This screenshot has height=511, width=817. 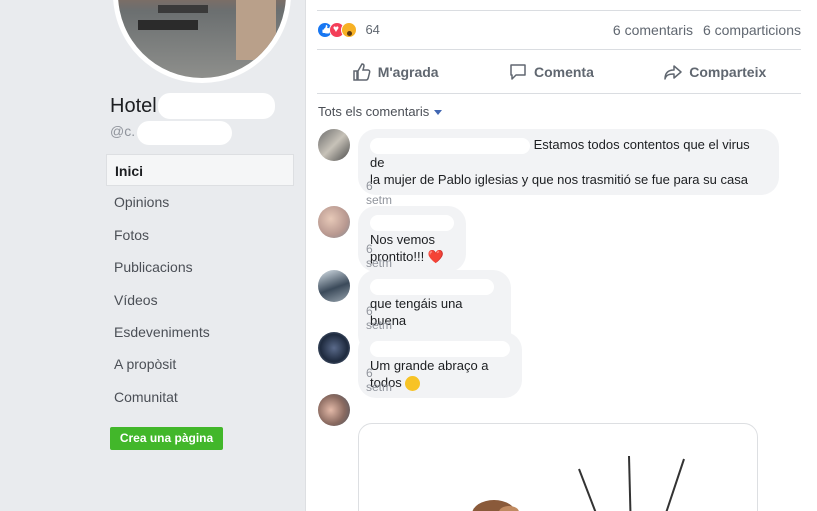 I want to click on comment-image-attachment, so click(x=558, y=467).